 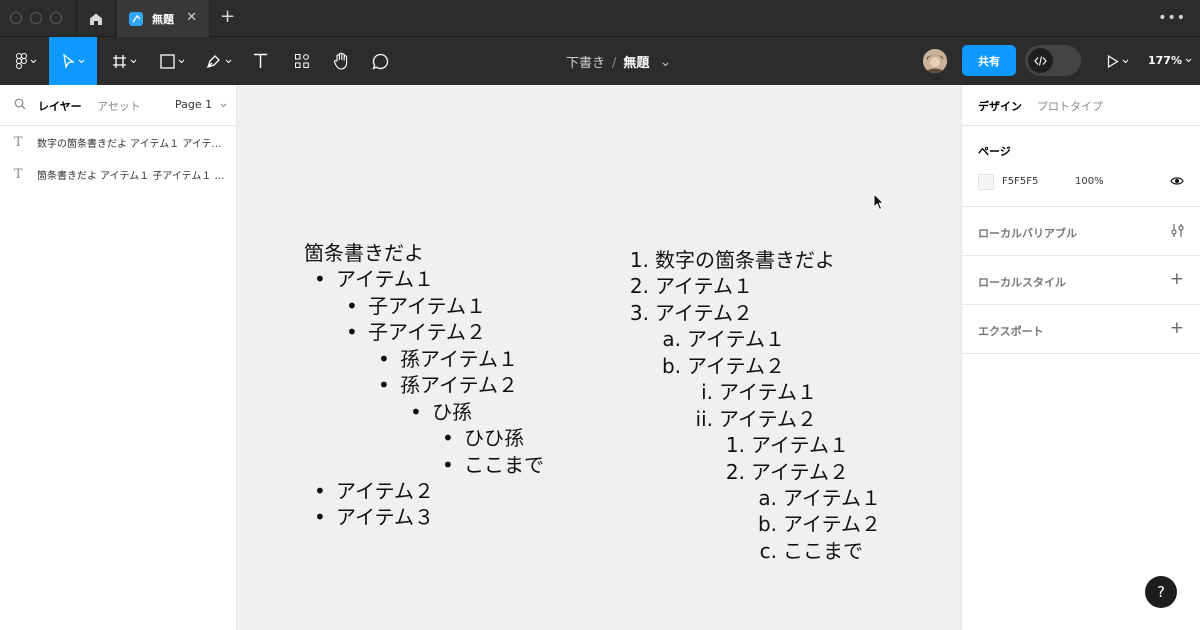 I want to click on sliders-icon, so click(x=1177, y=230).